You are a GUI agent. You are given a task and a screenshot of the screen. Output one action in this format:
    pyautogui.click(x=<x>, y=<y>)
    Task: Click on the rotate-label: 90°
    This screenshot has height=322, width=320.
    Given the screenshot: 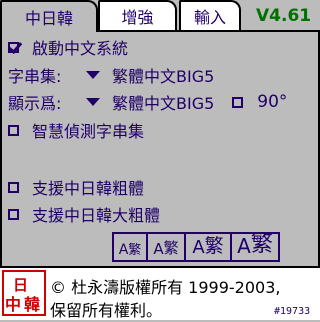 What is the action you would take?
    pyautogui.click(x=272, y=102)
    